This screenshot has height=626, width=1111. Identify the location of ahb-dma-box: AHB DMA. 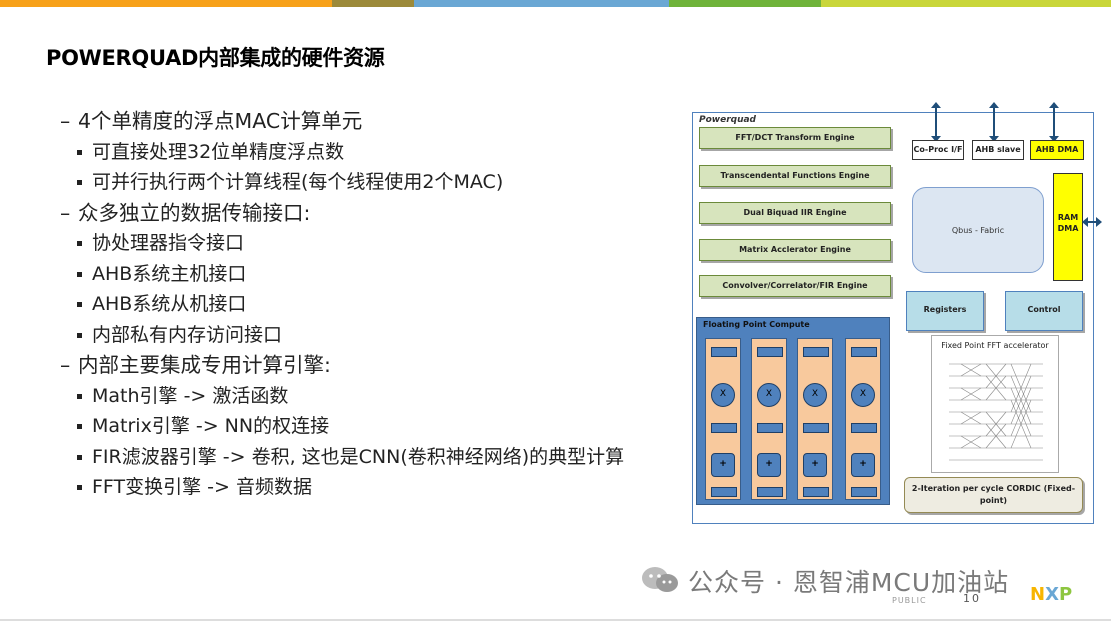
(1057, 150).